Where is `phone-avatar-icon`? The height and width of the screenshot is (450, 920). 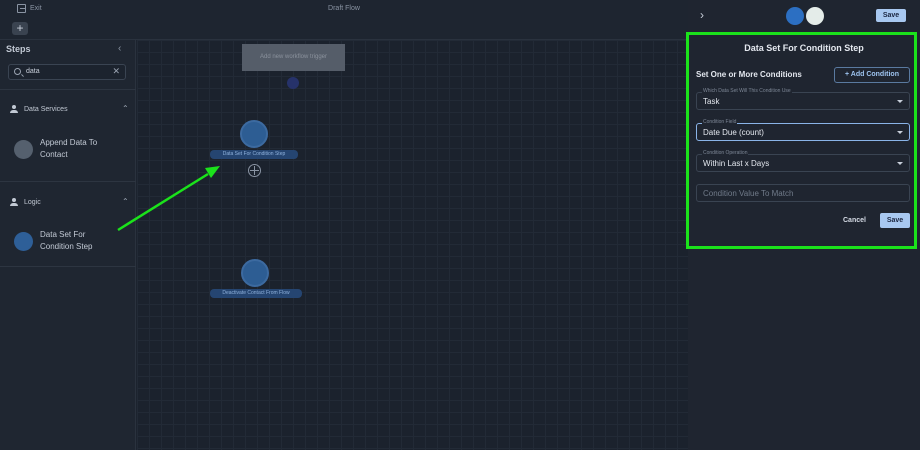 phone-avatar-icon is located at coordinates (815, 16).